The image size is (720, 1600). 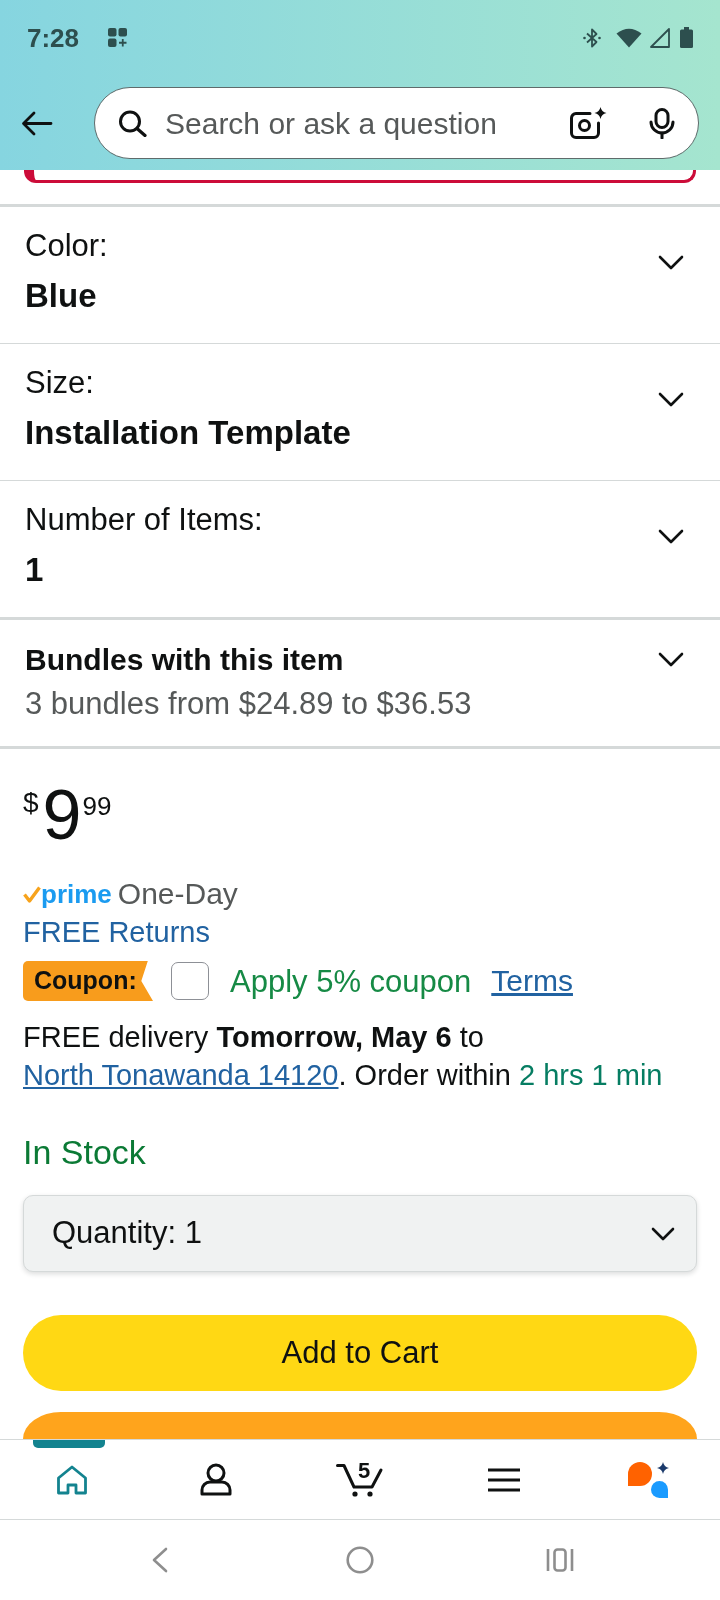 What do you see at coordinates (88, 981) in the screenshot?
I see `coupon-badge: Coupon:` at bounding box center [88, 981].